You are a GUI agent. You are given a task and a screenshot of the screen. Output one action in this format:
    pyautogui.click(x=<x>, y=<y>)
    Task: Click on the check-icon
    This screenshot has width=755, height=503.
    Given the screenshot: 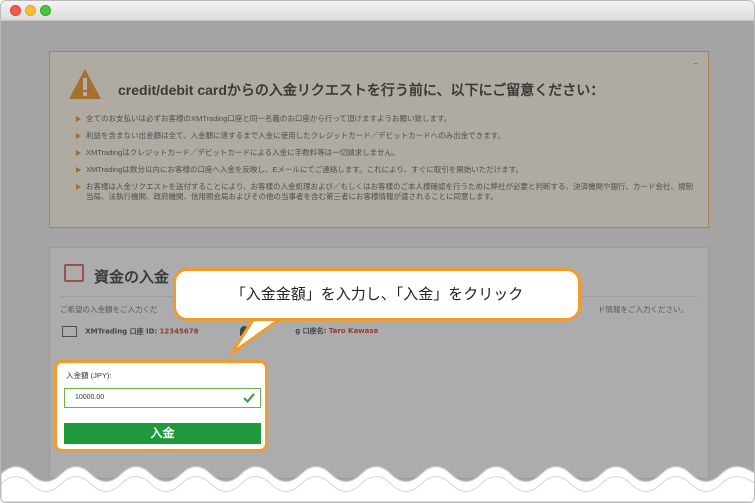 What is the action you would take?
    pyautogui.click(x=249, y=398)
    